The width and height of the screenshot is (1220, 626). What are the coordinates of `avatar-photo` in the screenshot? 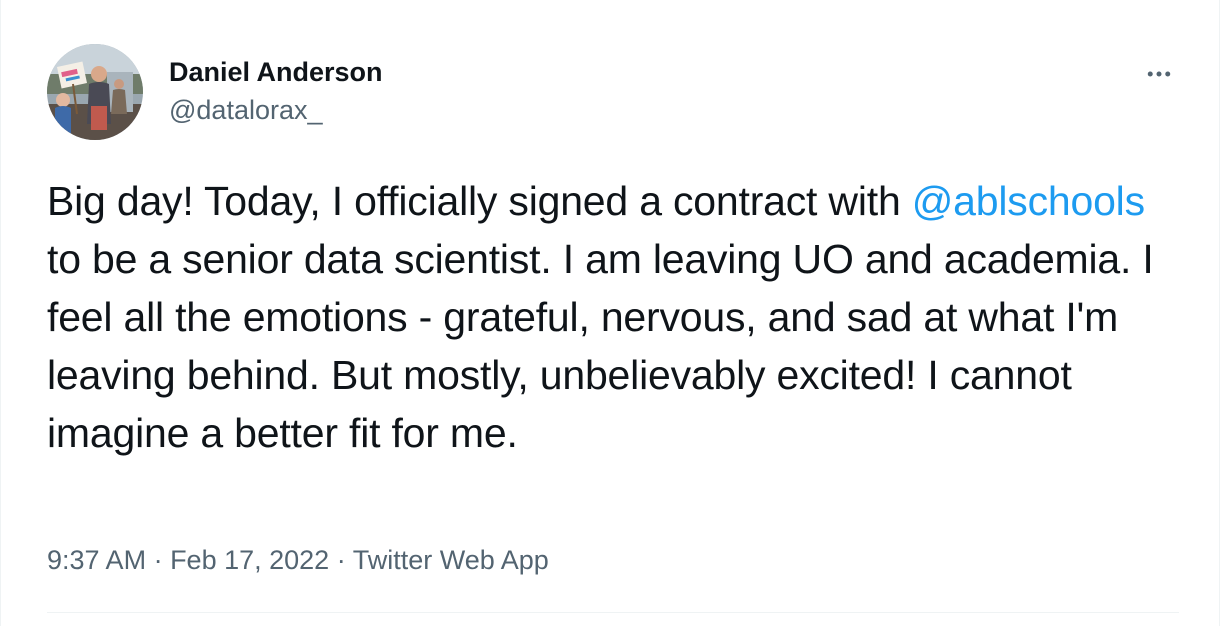 It's located at (95, 92).